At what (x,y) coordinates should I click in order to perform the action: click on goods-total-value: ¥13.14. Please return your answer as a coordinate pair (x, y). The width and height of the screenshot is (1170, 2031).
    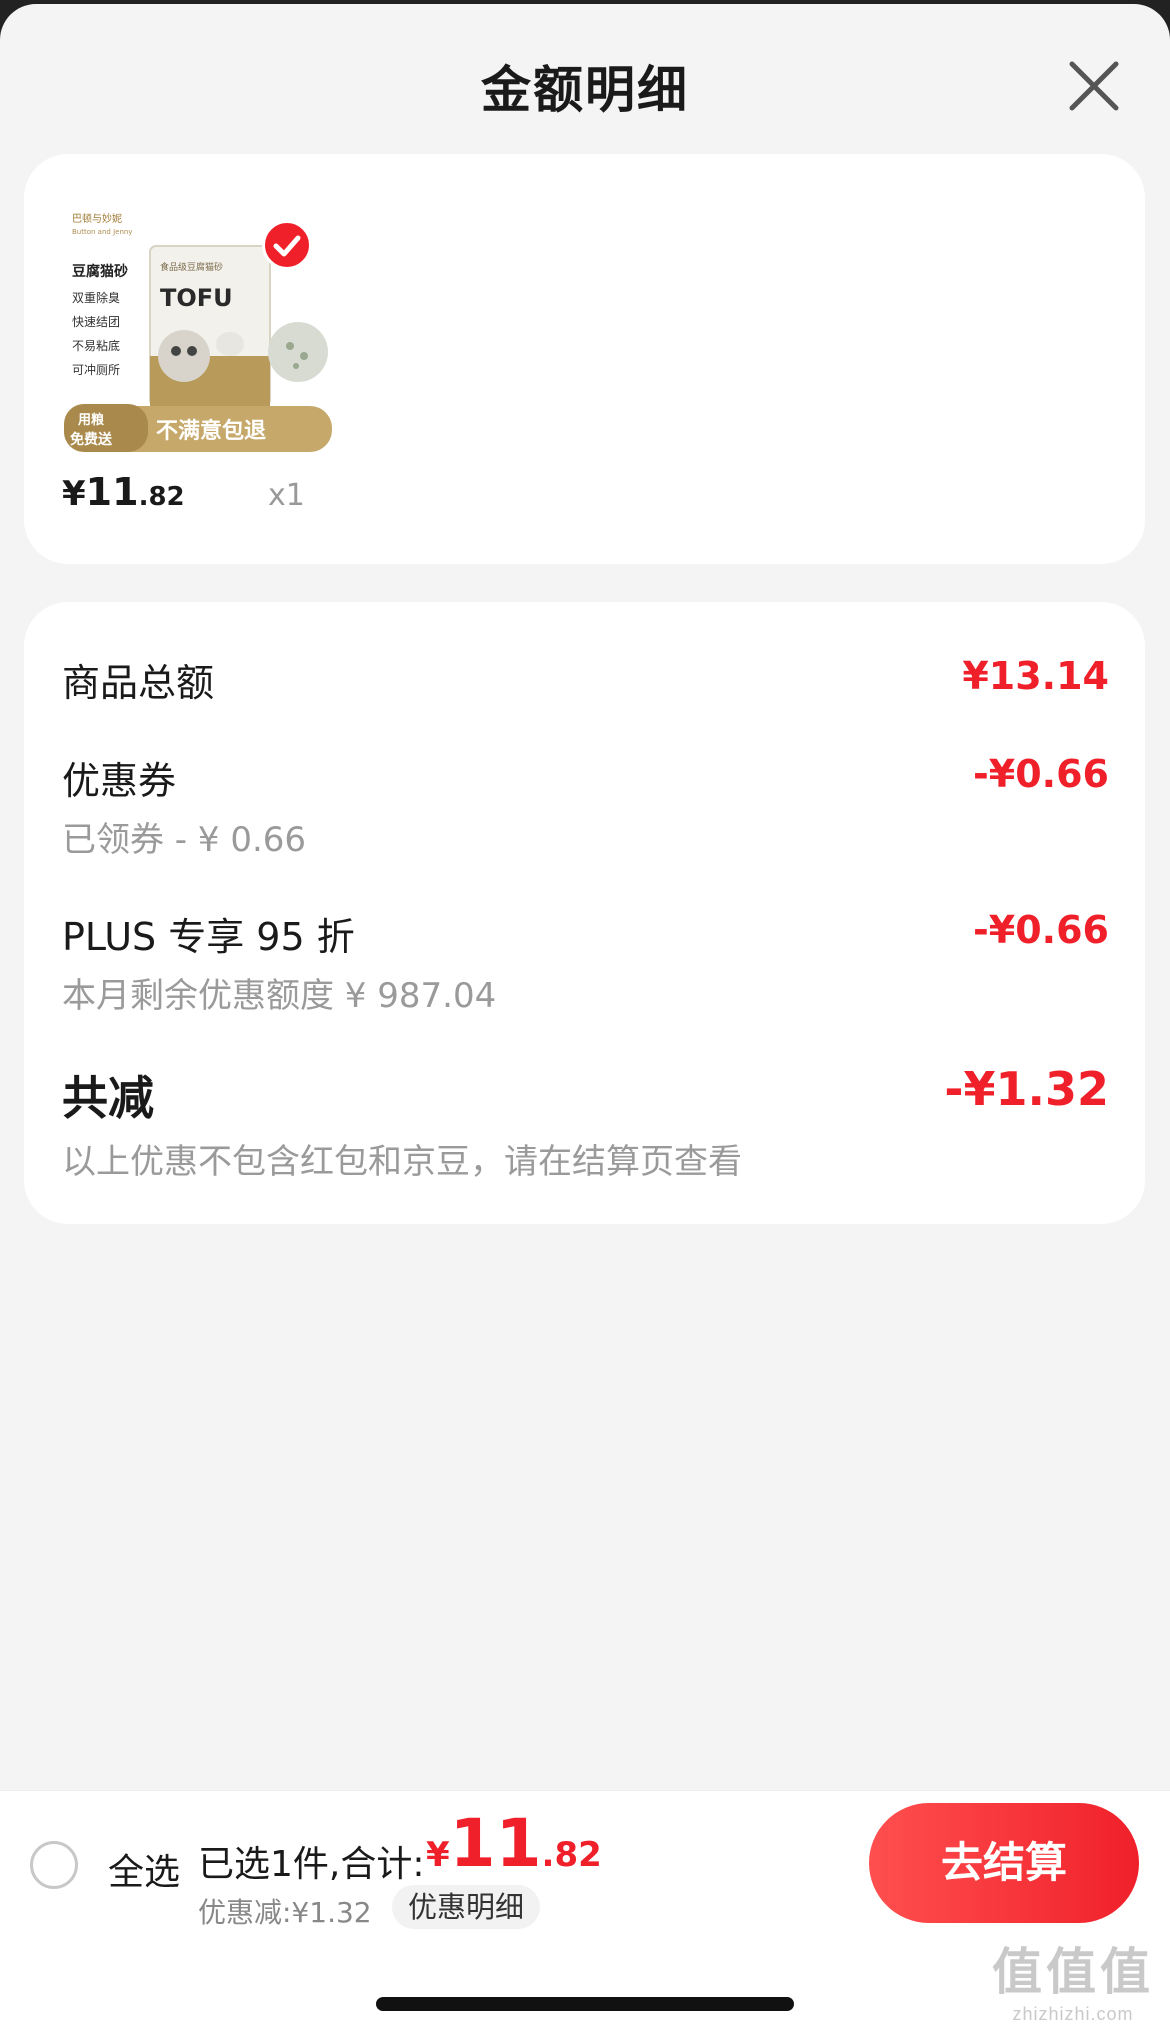
    Looking at the image, I should click on (1035, 676).